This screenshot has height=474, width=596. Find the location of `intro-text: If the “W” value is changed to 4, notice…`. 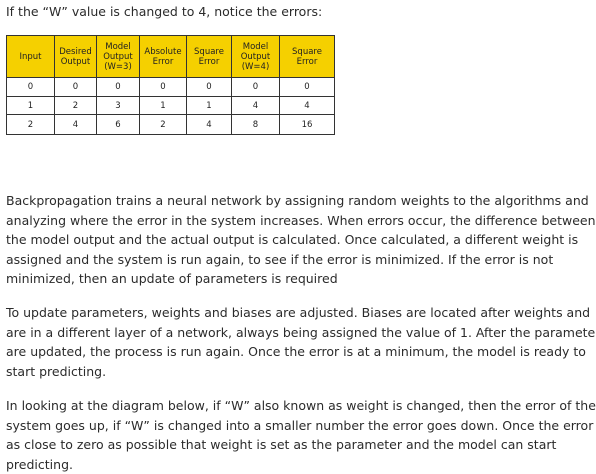

intro-text: If the “W” value is changed to 4, notice… is located at coordinates (164, 12).